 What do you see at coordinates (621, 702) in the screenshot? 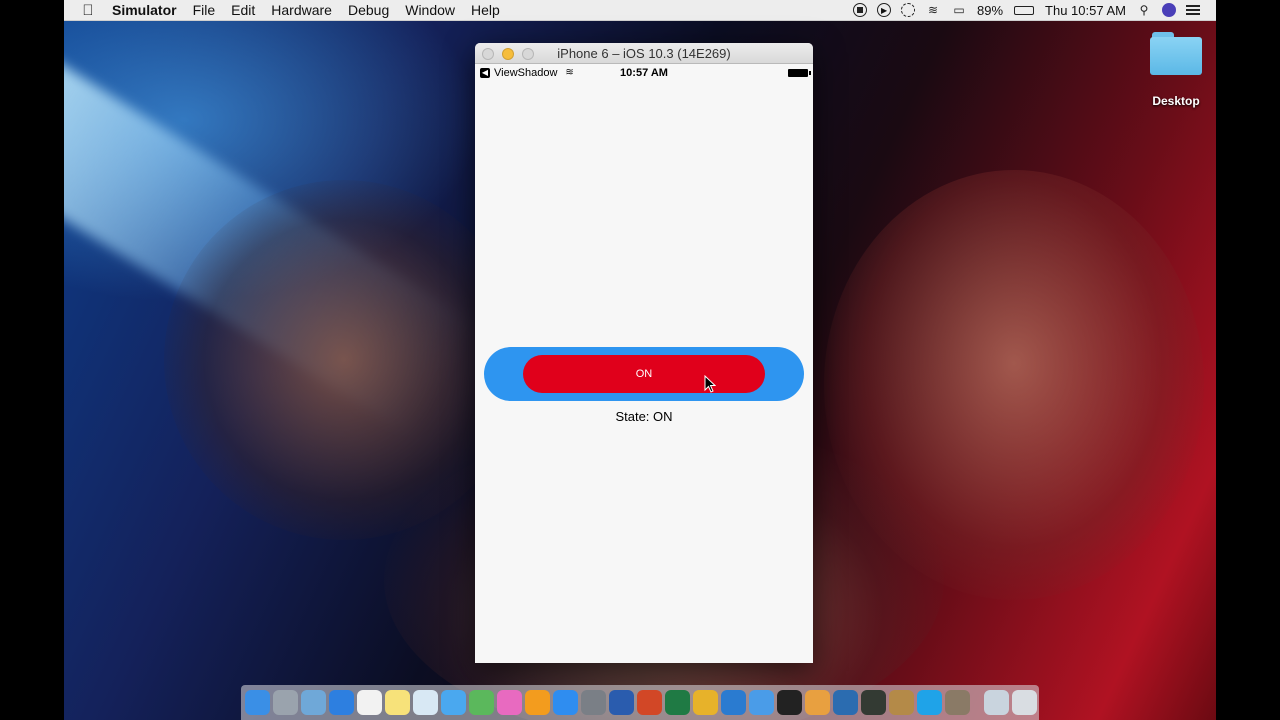
I see `dock-word-icon` at bounding box center [621, 702].